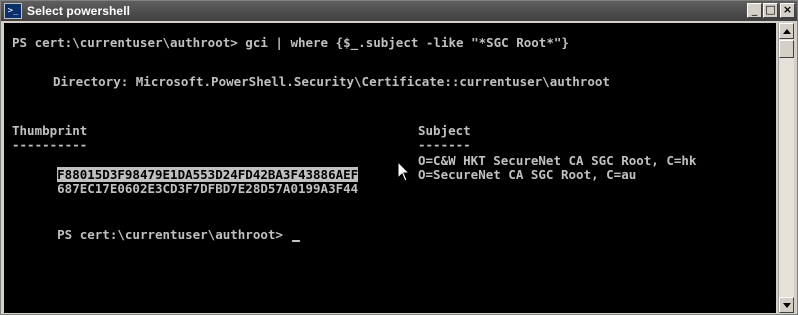  Describe the element at coordinates (208, 188) in the screenshot. I see `row-thumbprint: 687EC17E0602E3CD3F7DFBD7E28D57A0199A3F44` at that location.